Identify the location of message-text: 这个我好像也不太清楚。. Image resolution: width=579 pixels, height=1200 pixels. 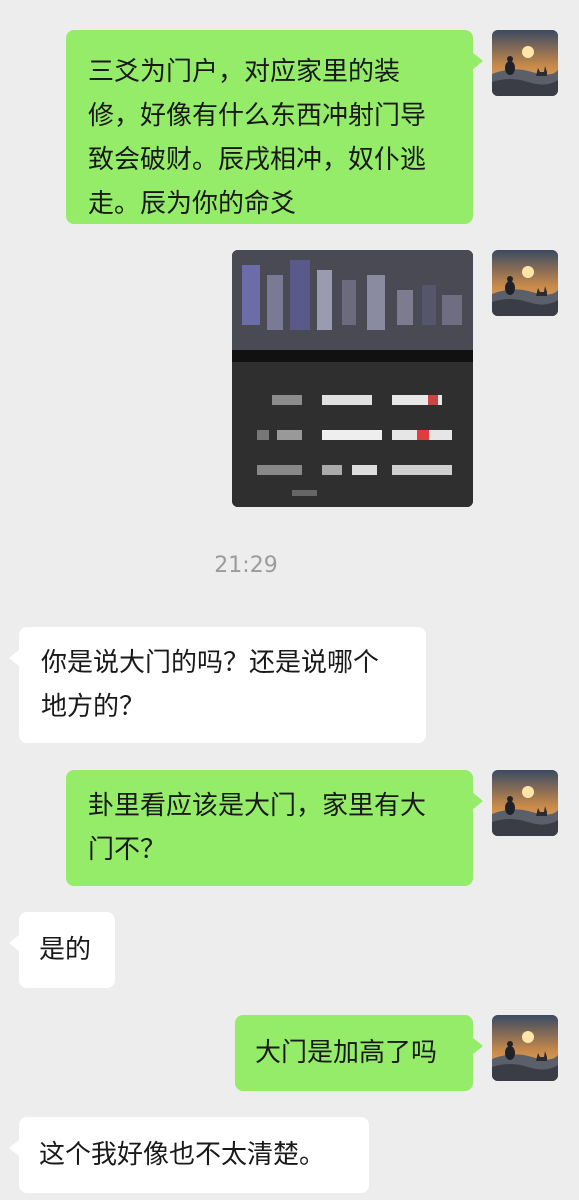
(182, 1155).